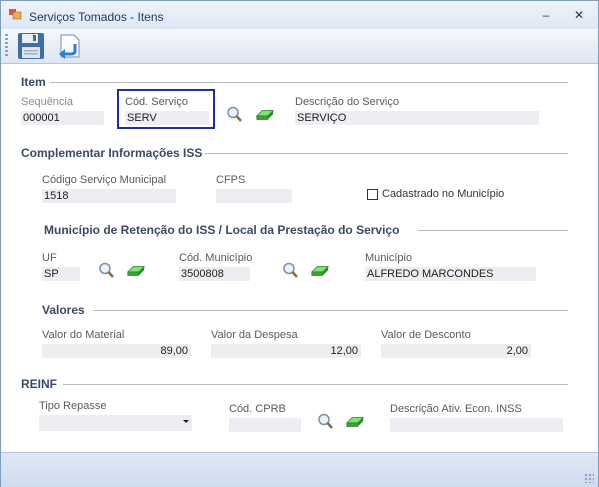 Image resolution: width=599 pixels, height=487 pixels. I want to click on cod-municipio-label: Cód. Município, so click(216, 258).